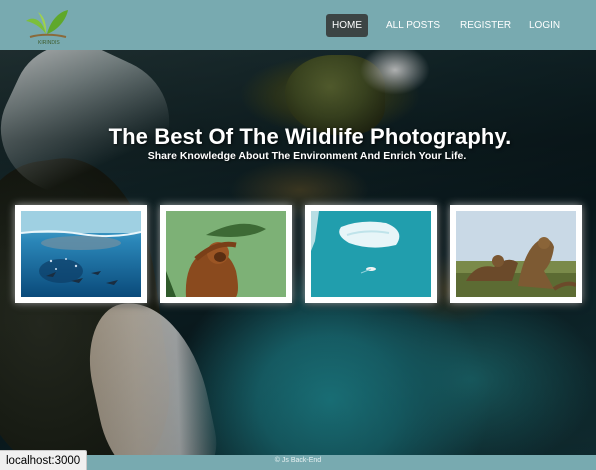 This screenshot has width=596, height=470. Describe the element at coordinates (347, 25) in the screenshot. I see `nav-home-link: HOME` at that location.